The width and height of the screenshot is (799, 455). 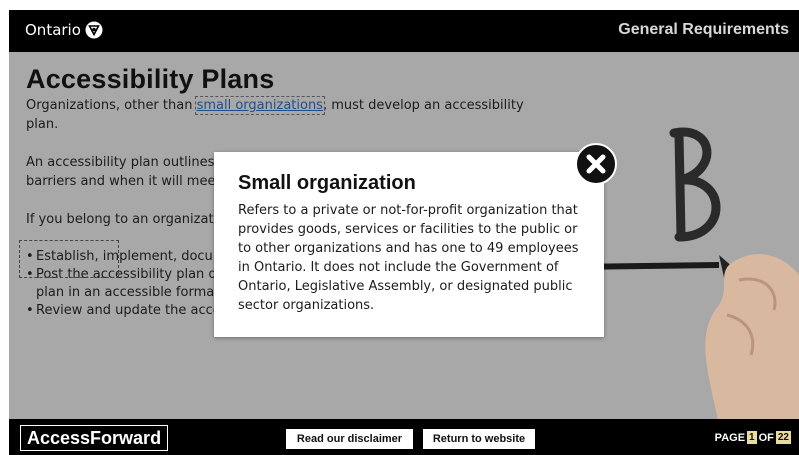 I want to click on page-indicator: PAGE 1 OF 22, so click(x=754, y=437).